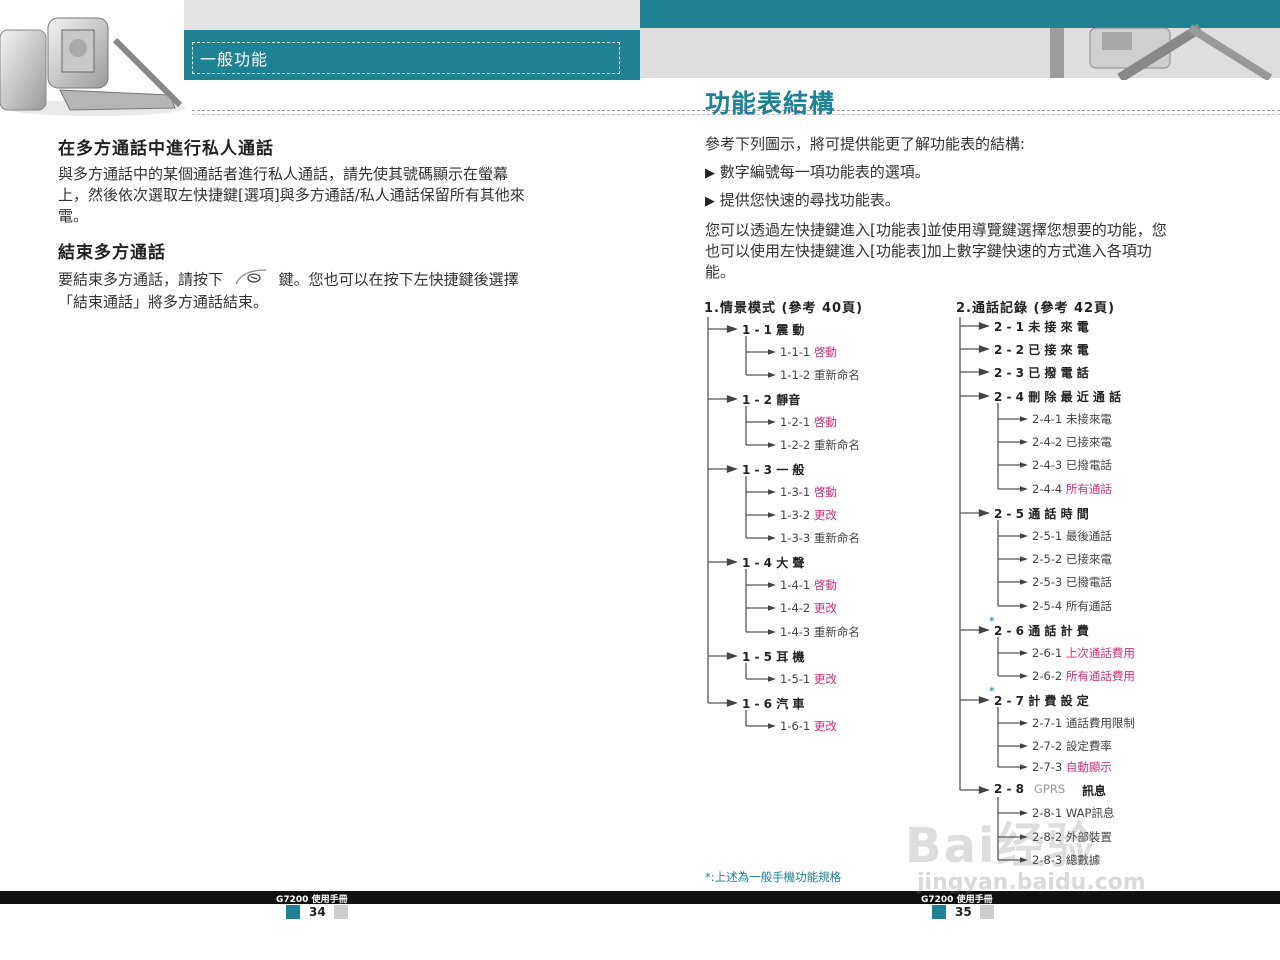  What do you see at coordinates (1047, 489) in the screenshot?
I see `subitem-number: 2-4-4` at bounding box center [1047, 489].